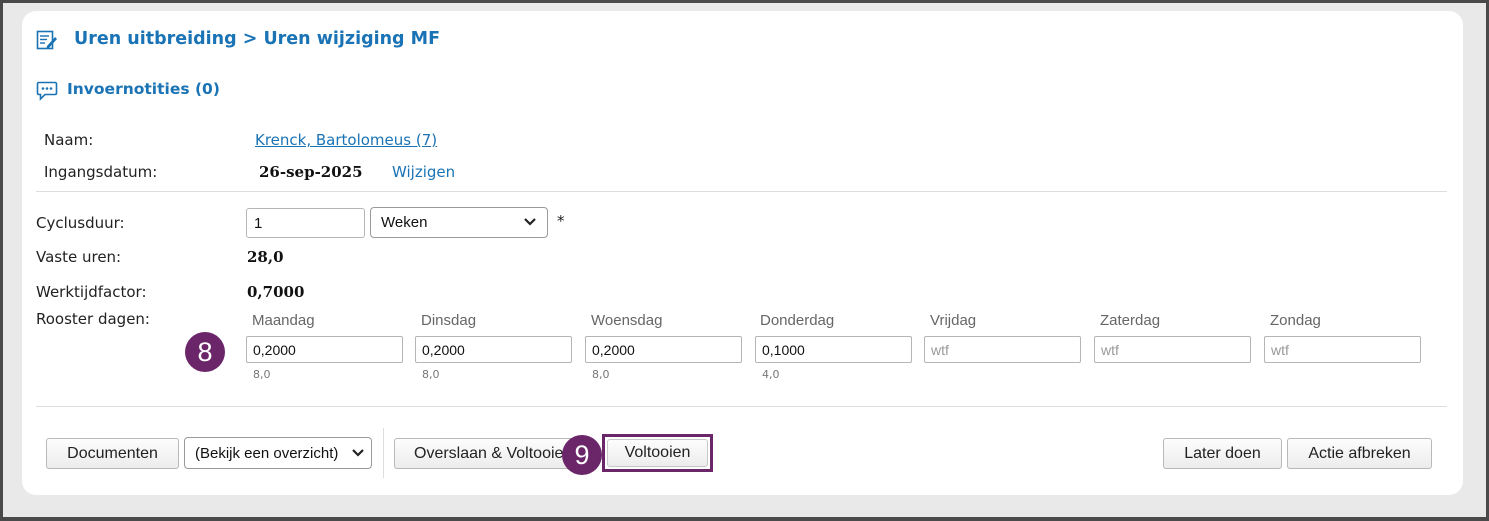 Image resolution: width=1489 pixels, height=521 pixels. Describe the element at coordinates (1359, 453) in the screenshot. I see `cancel-action-button: Actie afbreken` at that location.